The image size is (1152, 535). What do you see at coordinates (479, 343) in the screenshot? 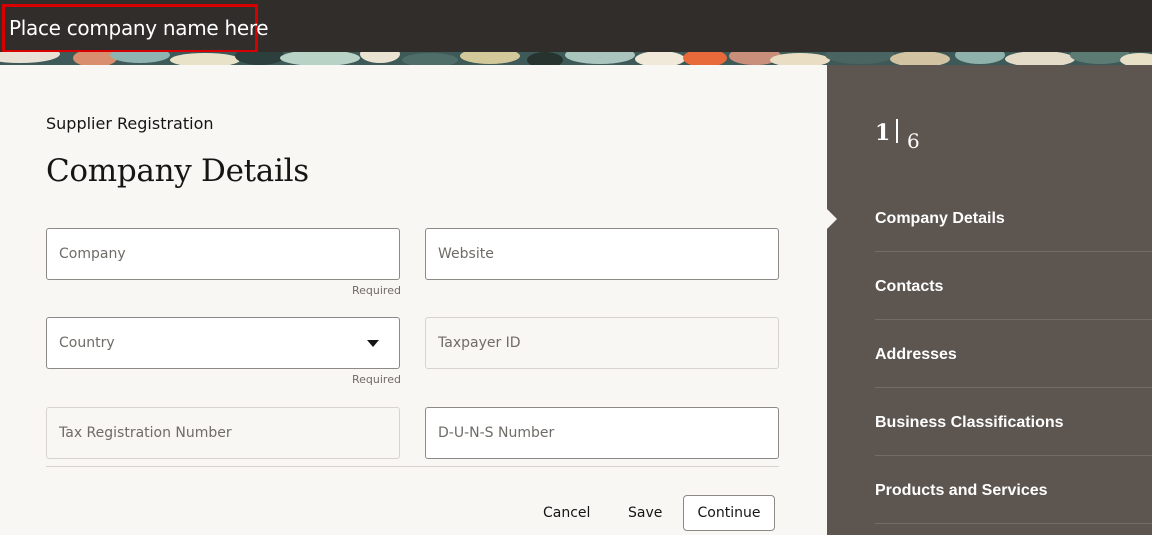
I see `taxpayer-id-placeholder: Taxpayer ID` at bounding box center [479, 343].